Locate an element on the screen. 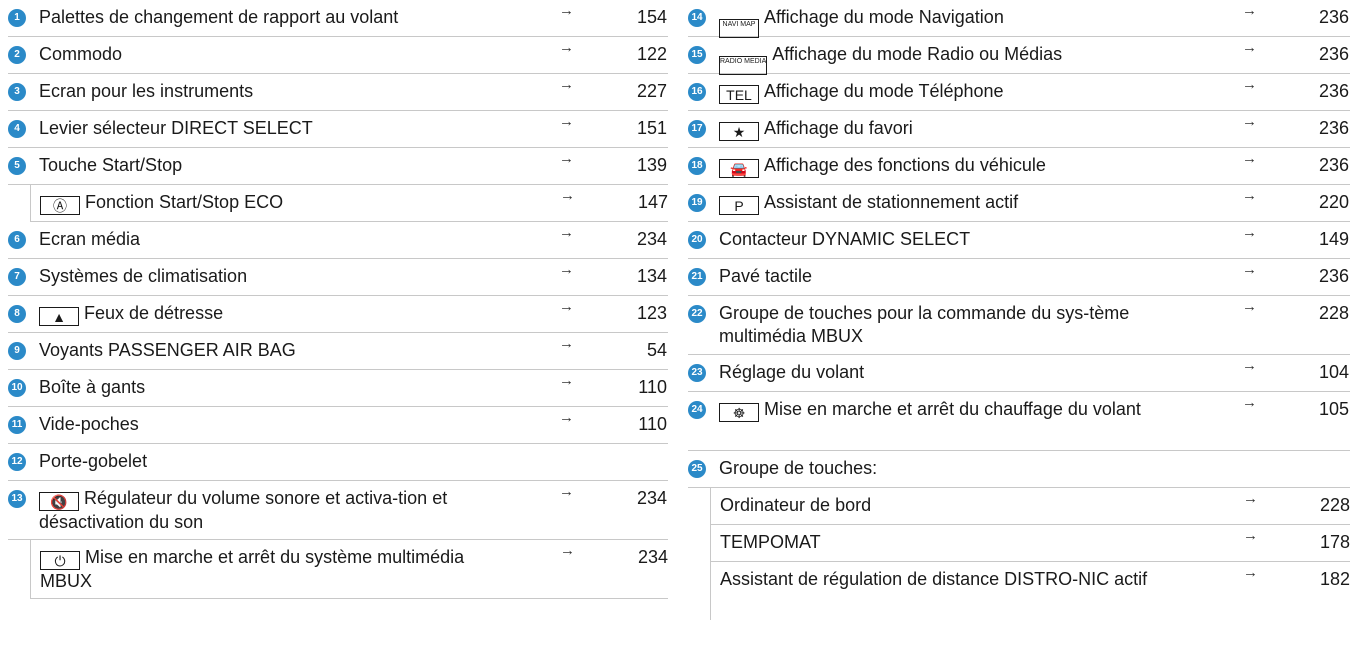 Image resolution: width=1364 pixels, height=648 pixels. callout-number: 4 is located at coordinates (17, 129).